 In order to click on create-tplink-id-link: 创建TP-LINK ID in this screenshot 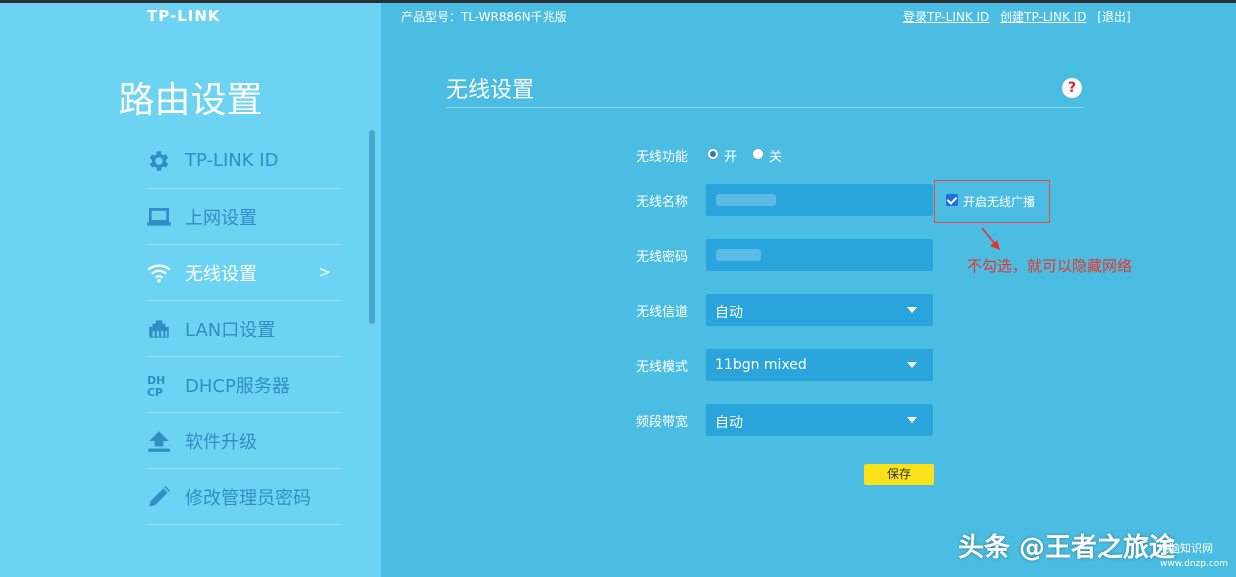, I will do `click(1043, 17)`.